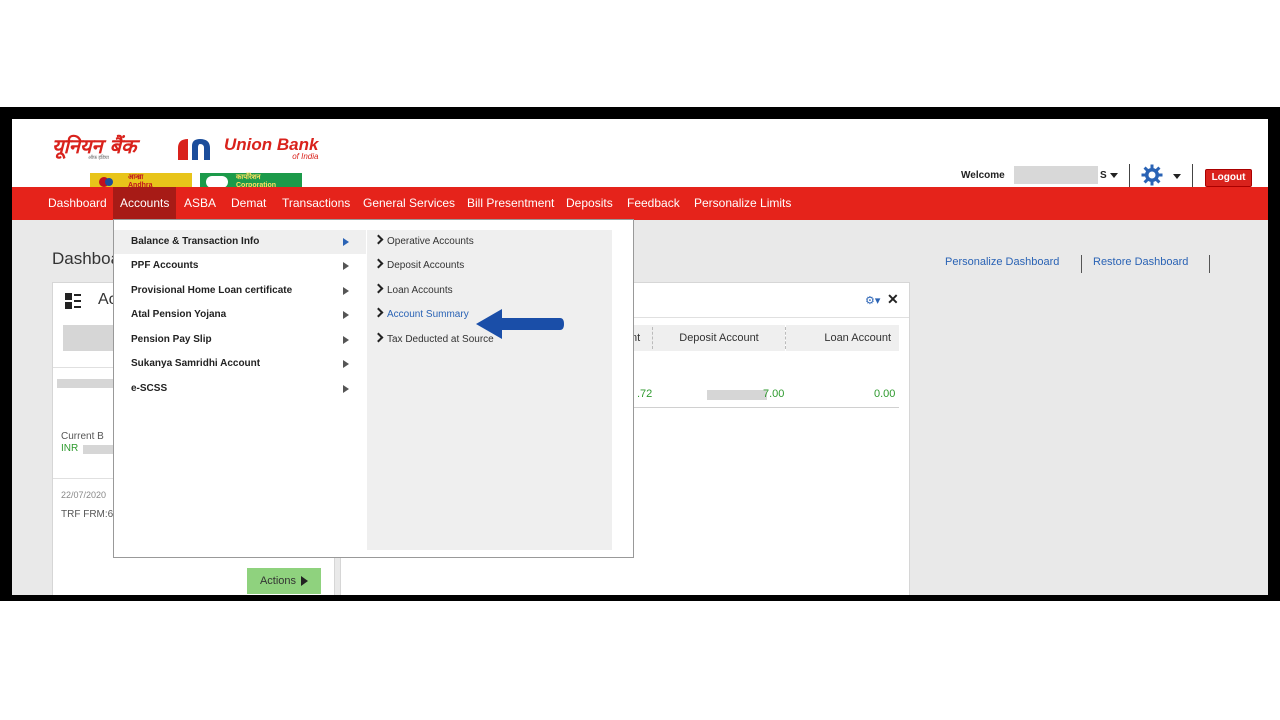 The height and width of the screenshot is (720, 1280). I want to click on nav-transactions: Transactions, so click(316, 203).